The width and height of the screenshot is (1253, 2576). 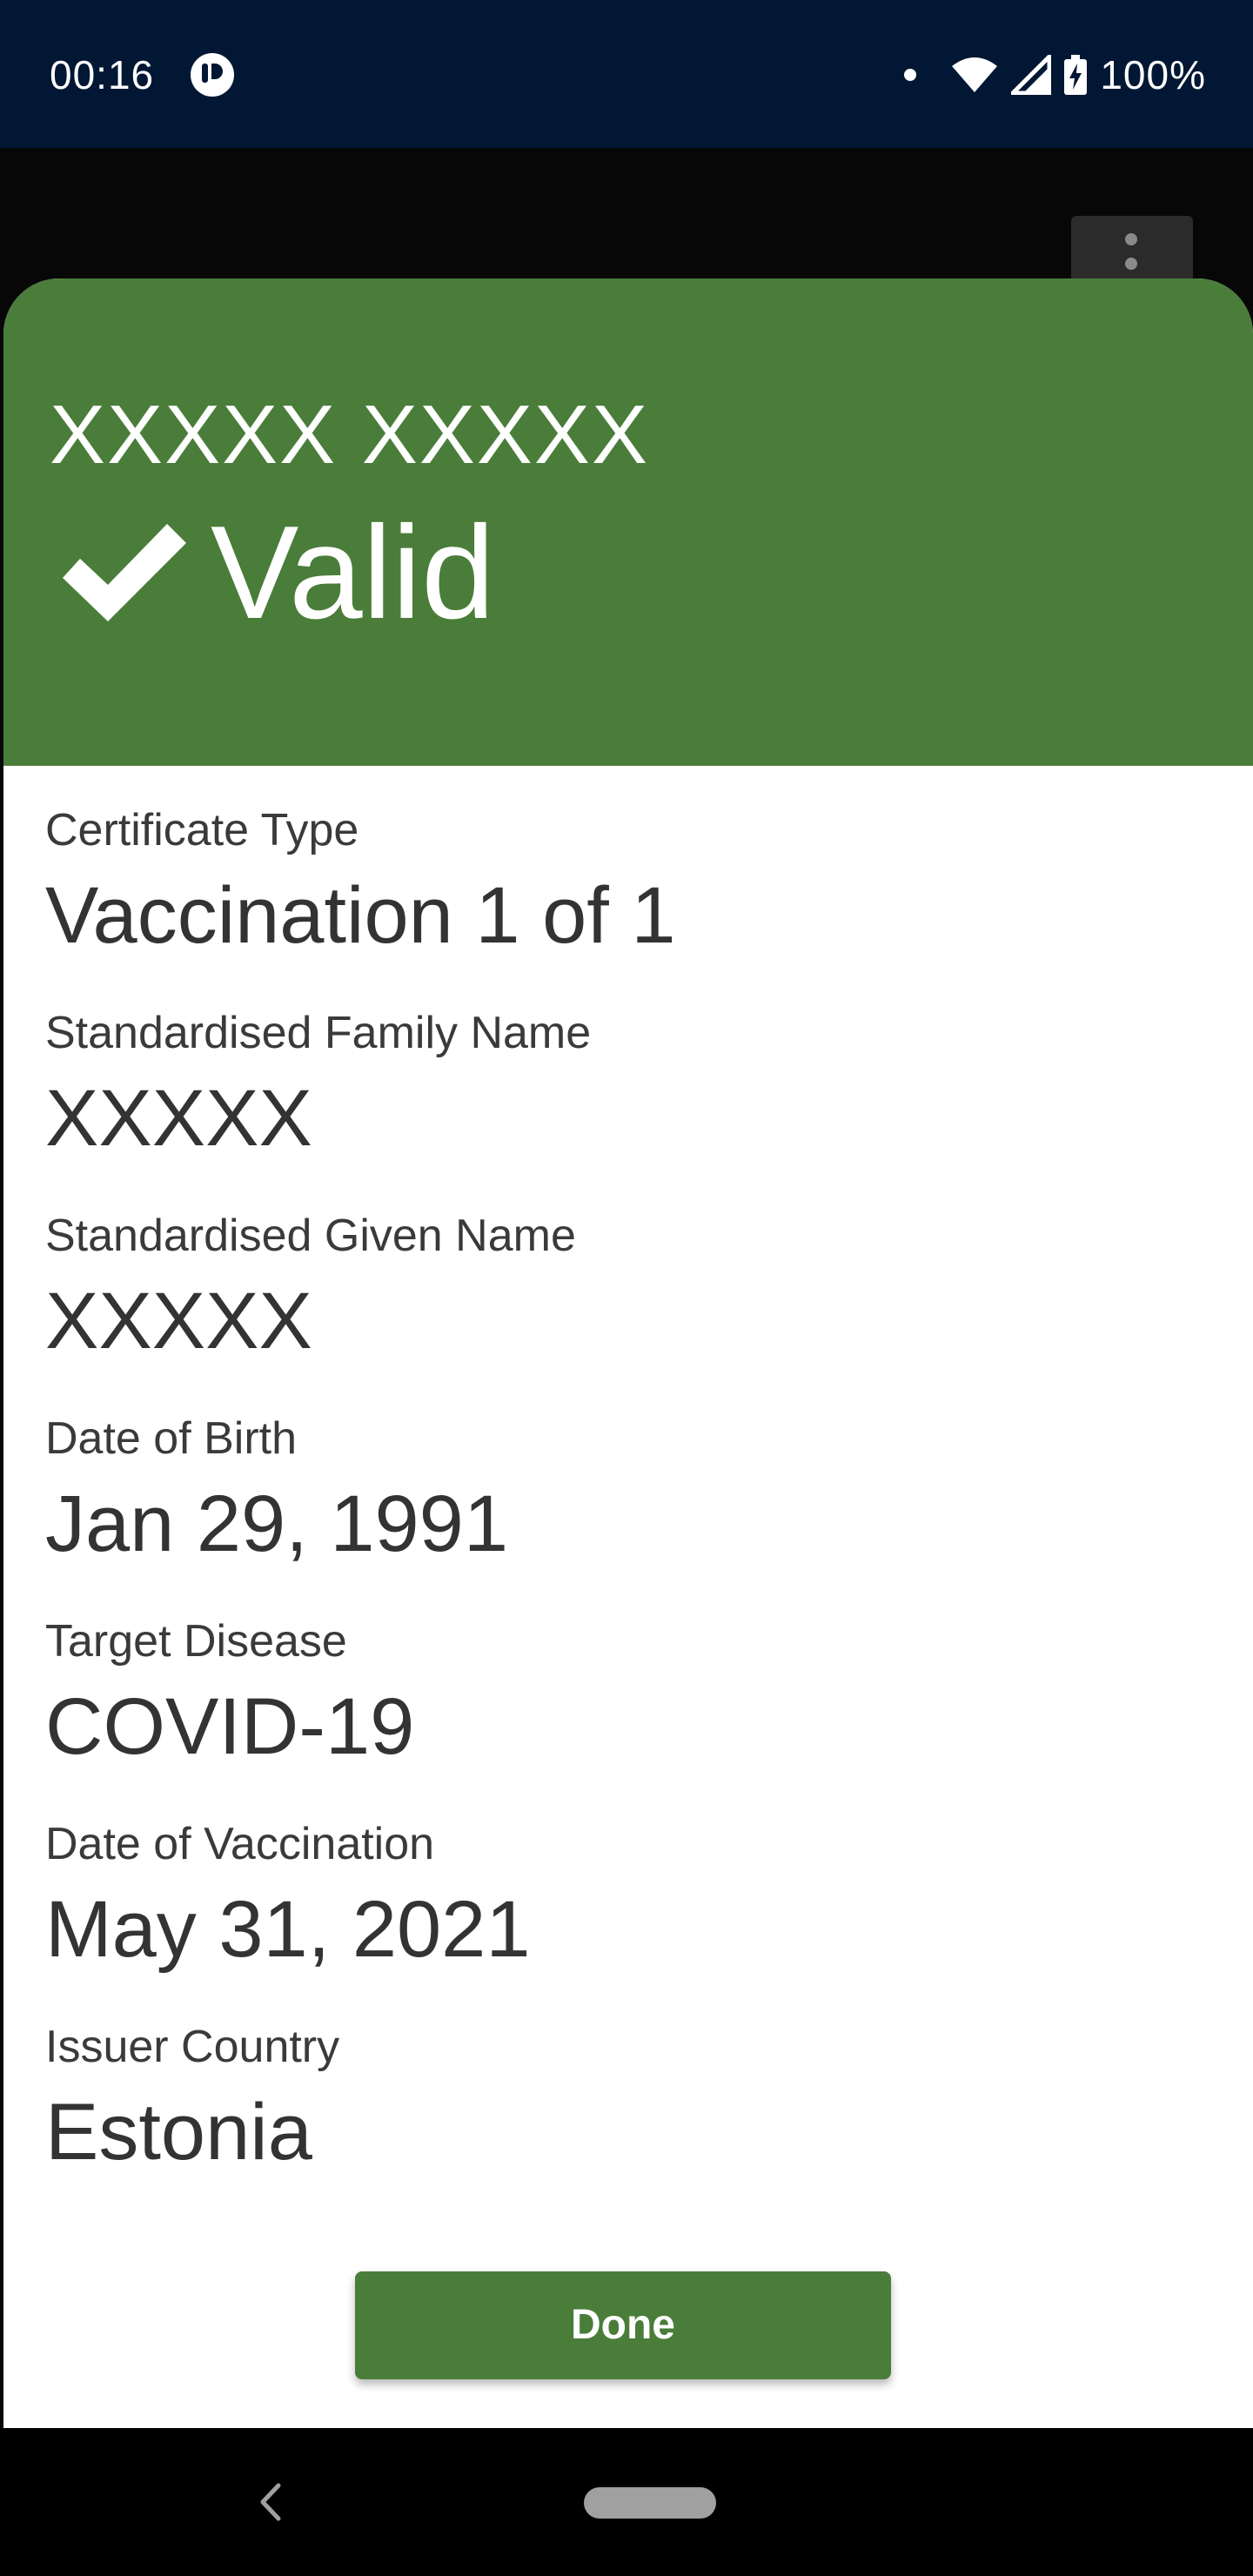 I want to click on field-family-name: Standardised Family Name XXXXX, so click(x=624, y=1104).